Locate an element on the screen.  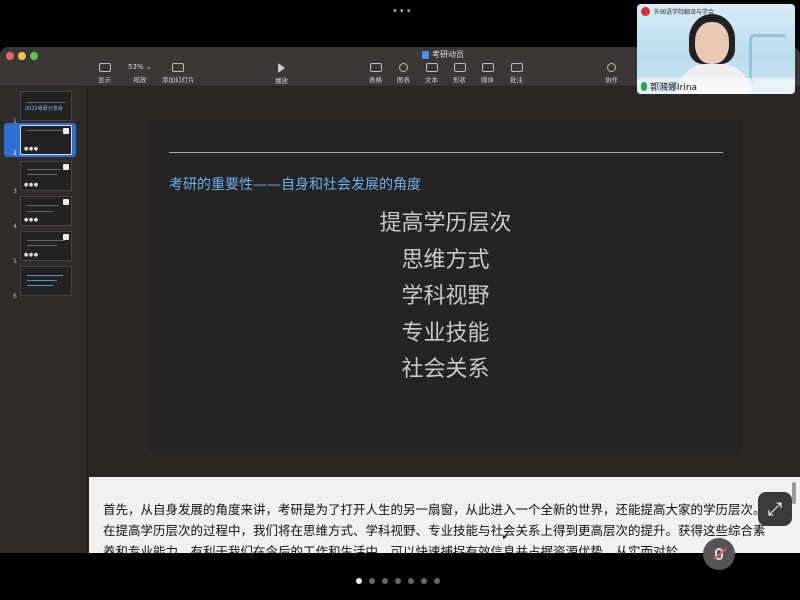
window-menu-dots: ••• is located at coordinates (402, 11).